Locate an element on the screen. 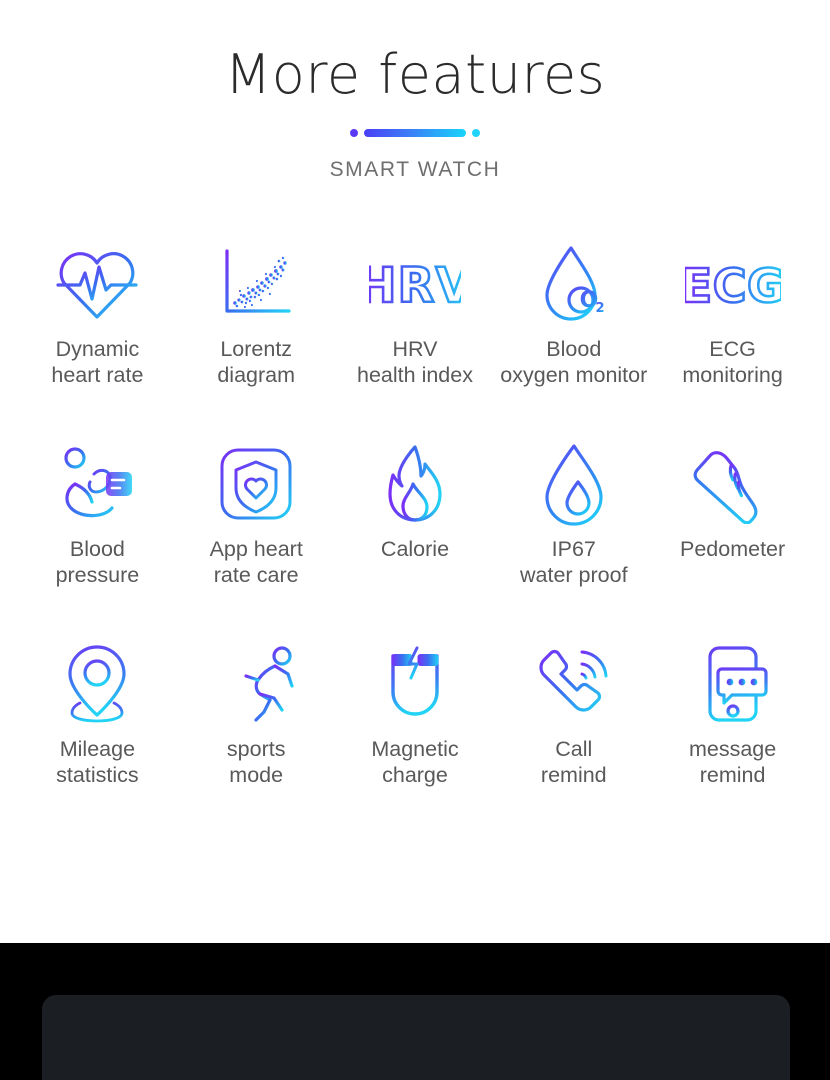 Image resolution: width=830 pixels, height=1080 pixels. bottom-dark-band is located at coordinates (415, 1011).